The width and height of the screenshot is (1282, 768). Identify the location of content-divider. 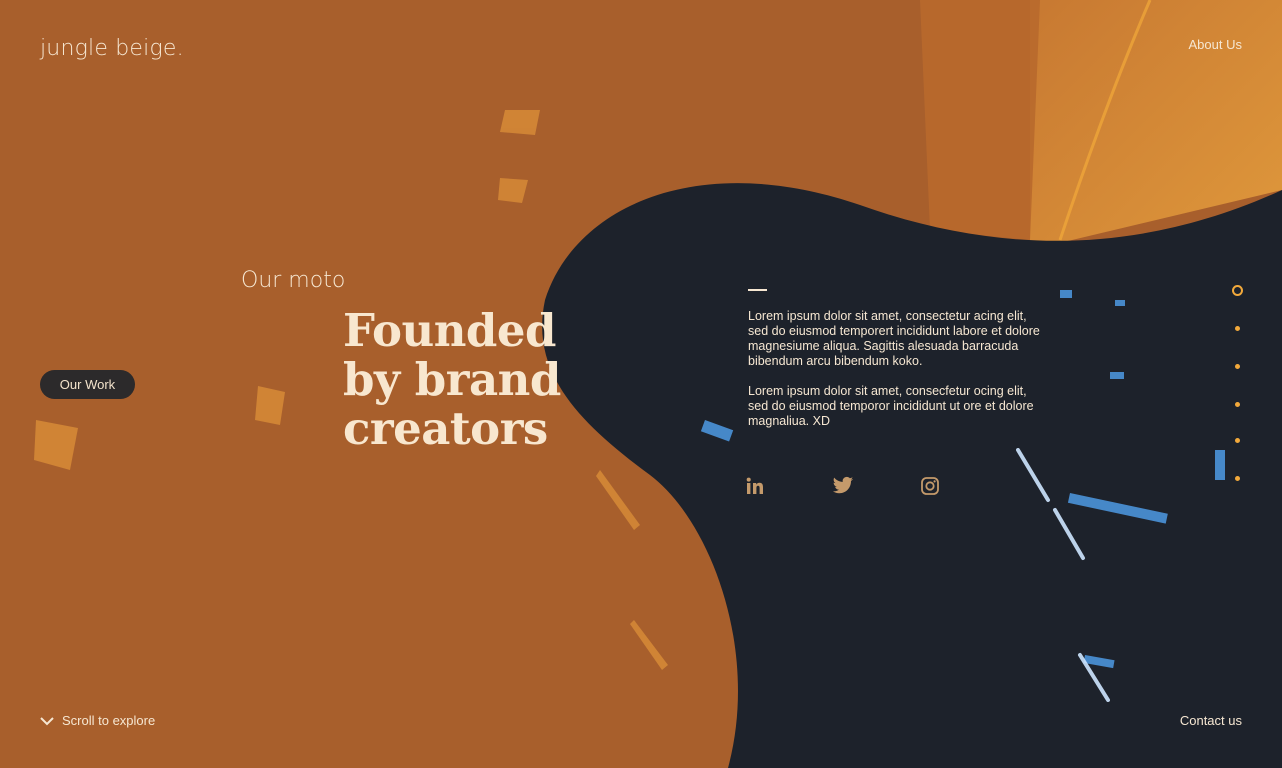
(757, 290).